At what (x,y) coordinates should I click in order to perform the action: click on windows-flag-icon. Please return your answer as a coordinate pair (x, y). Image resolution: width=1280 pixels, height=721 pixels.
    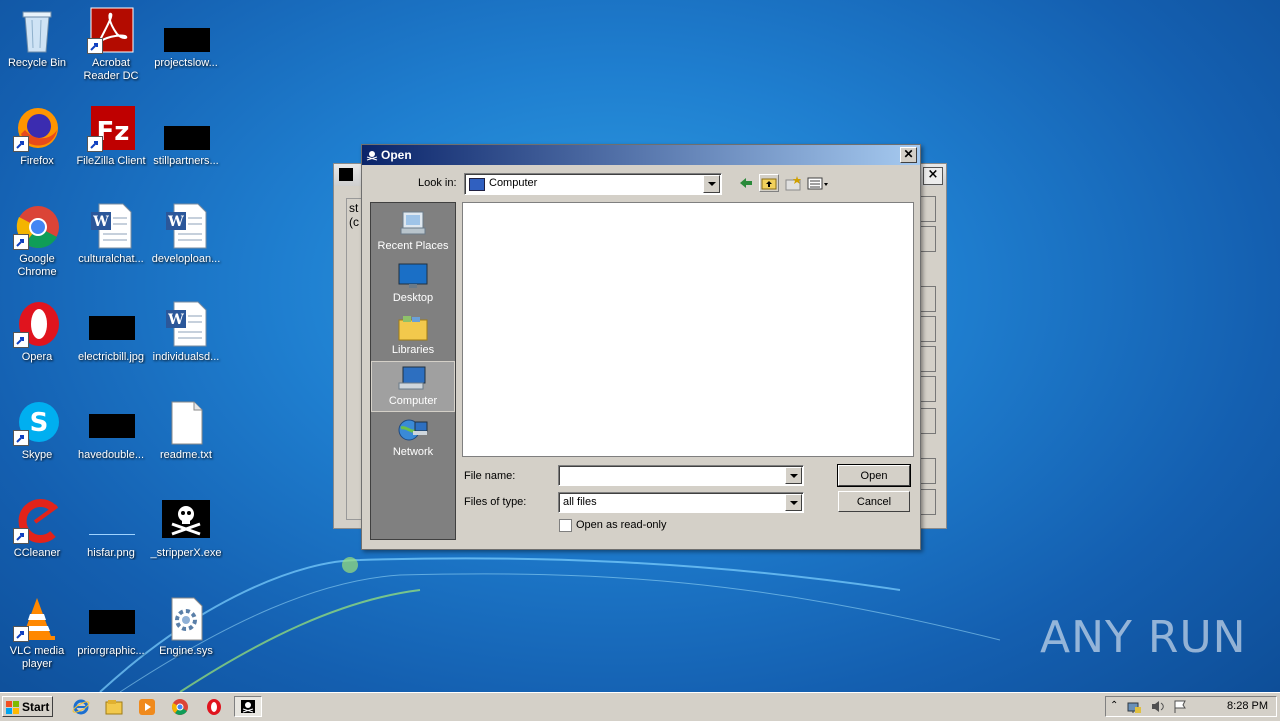
    Looking at the image, I should click on (13, 707).